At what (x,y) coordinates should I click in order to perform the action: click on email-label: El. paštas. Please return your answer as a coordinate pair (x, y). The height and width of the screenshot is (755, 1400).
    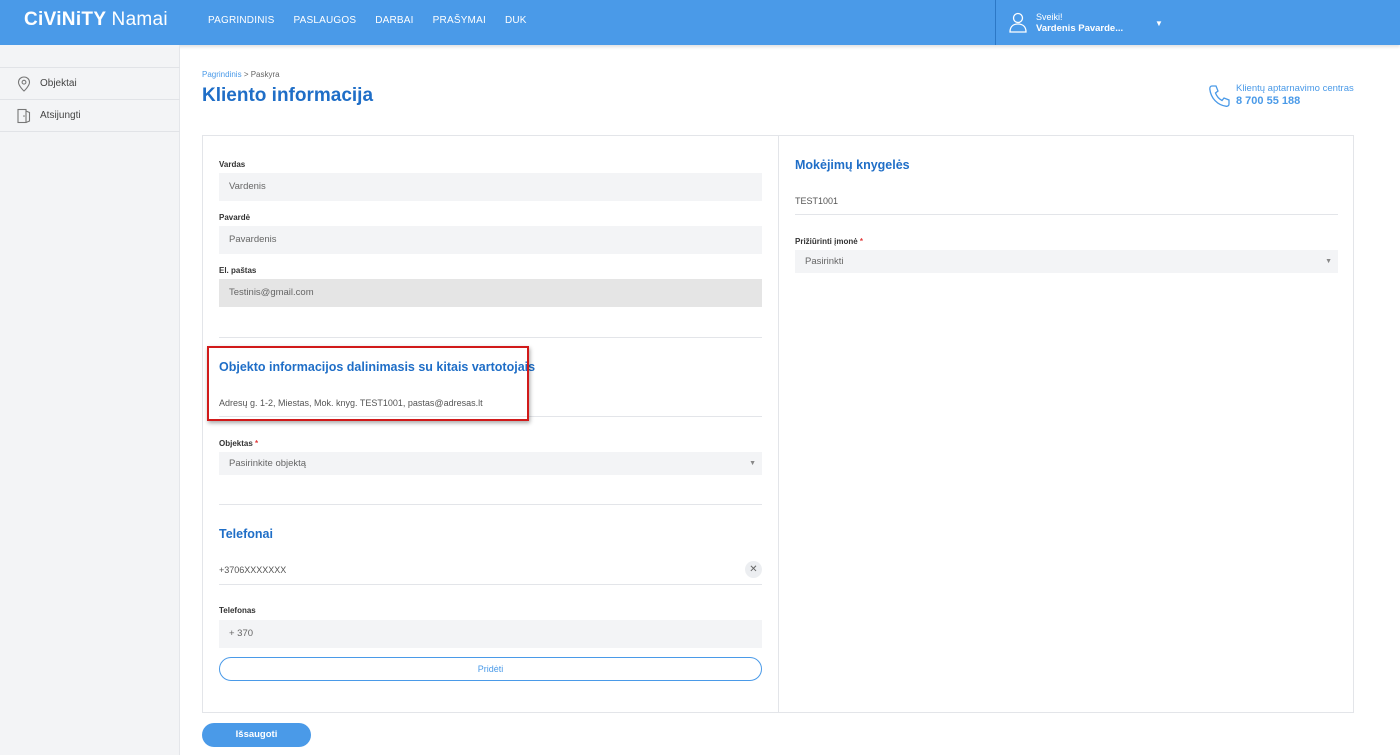
    Looking at the image, I should click on (238, 270).